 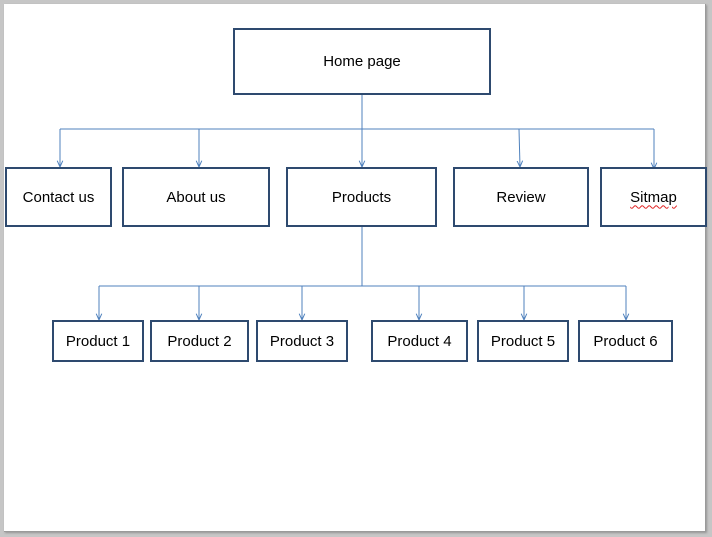 I want to click on node-product-5: Product 5, so click(x=523, y=341).